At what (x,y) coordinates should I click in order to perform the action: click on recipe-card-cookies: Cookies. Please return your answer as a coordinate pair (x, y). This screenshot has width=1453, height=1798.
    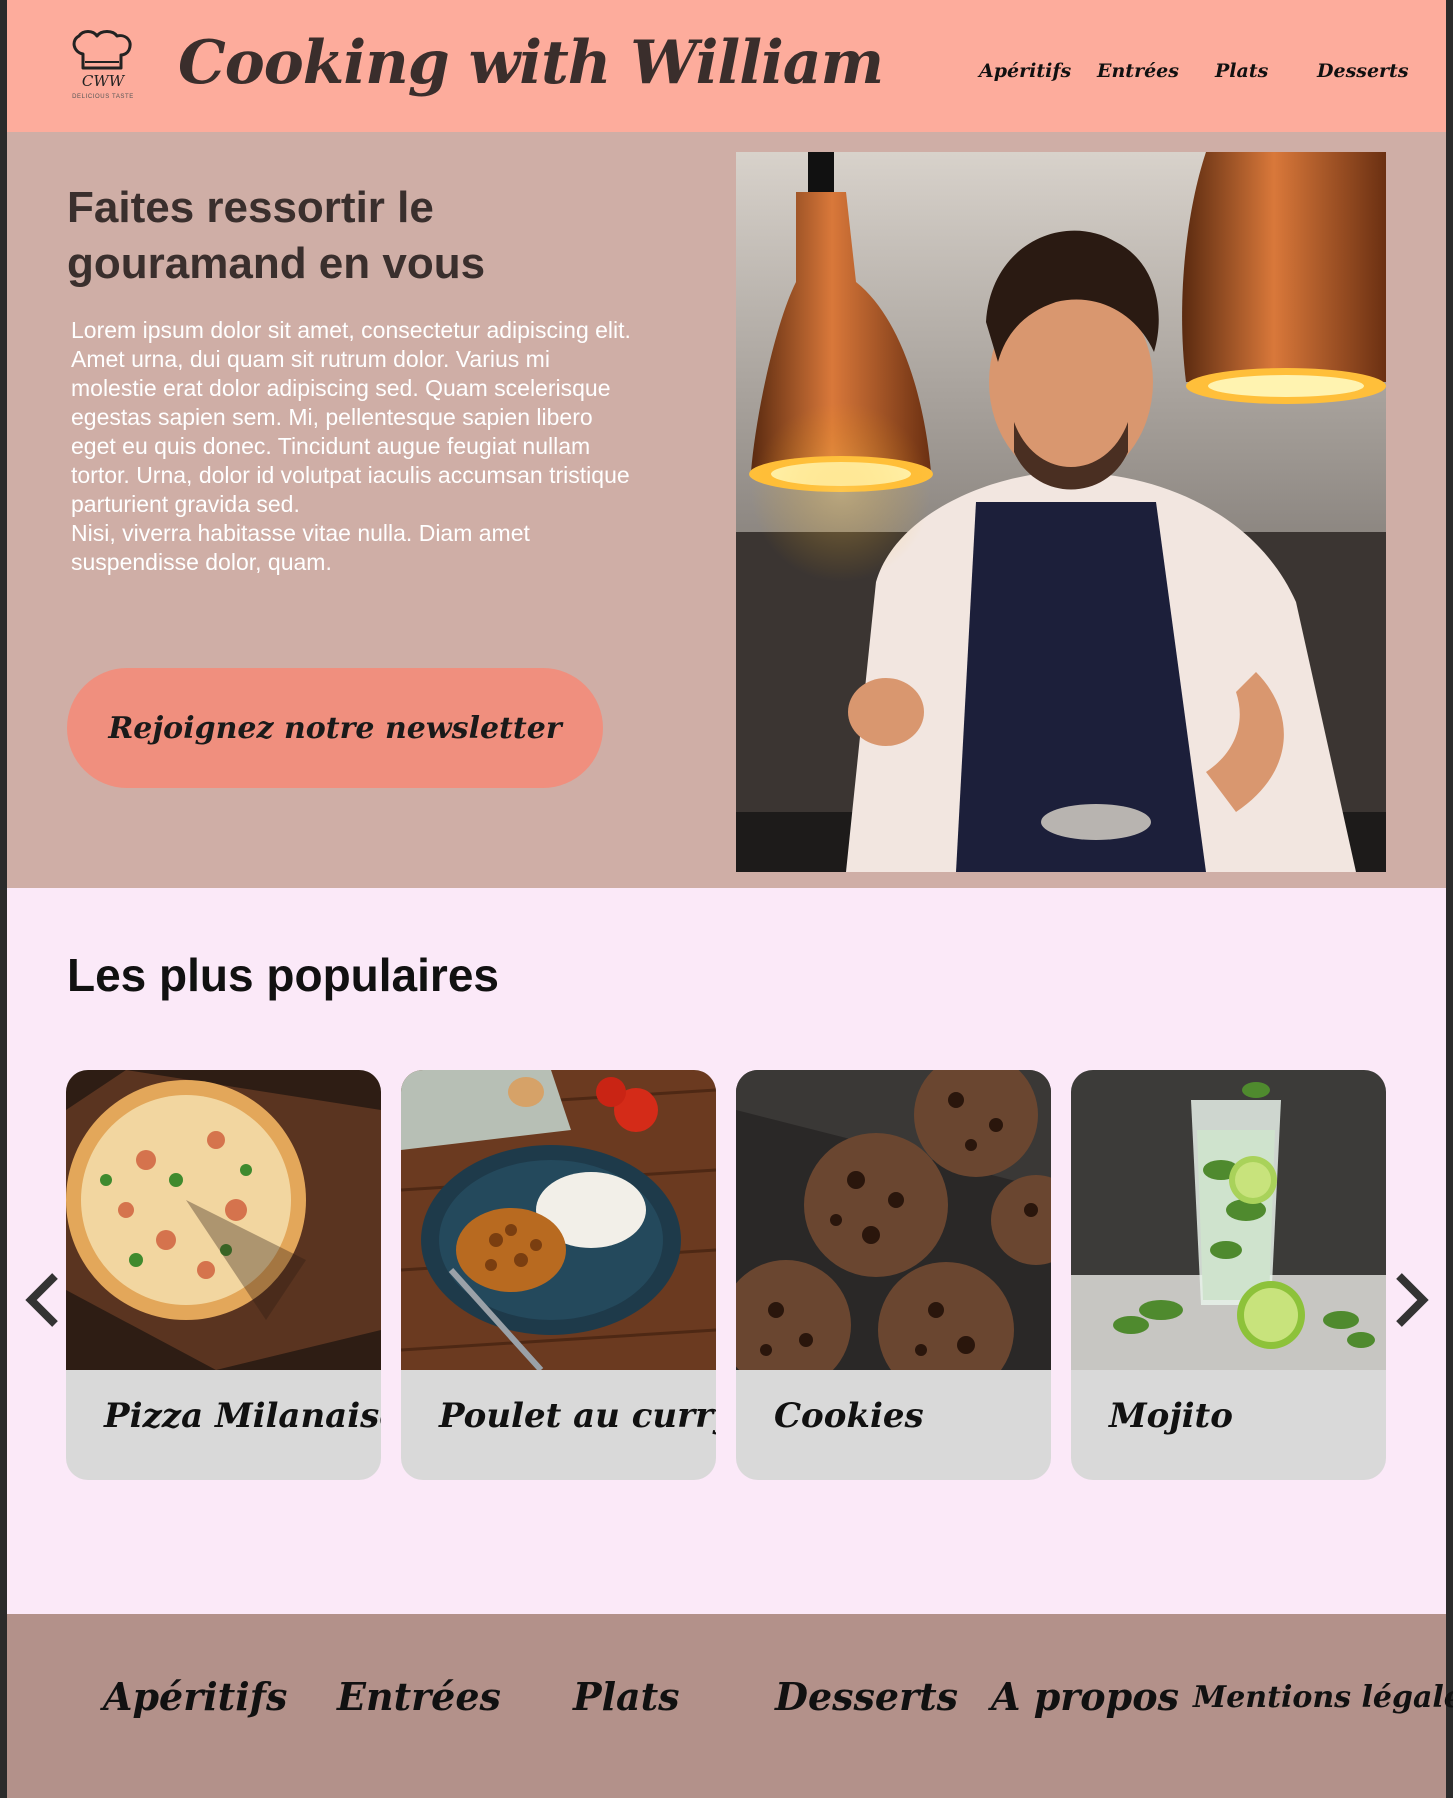
    Looking at the image, I should click on (893, 1275).